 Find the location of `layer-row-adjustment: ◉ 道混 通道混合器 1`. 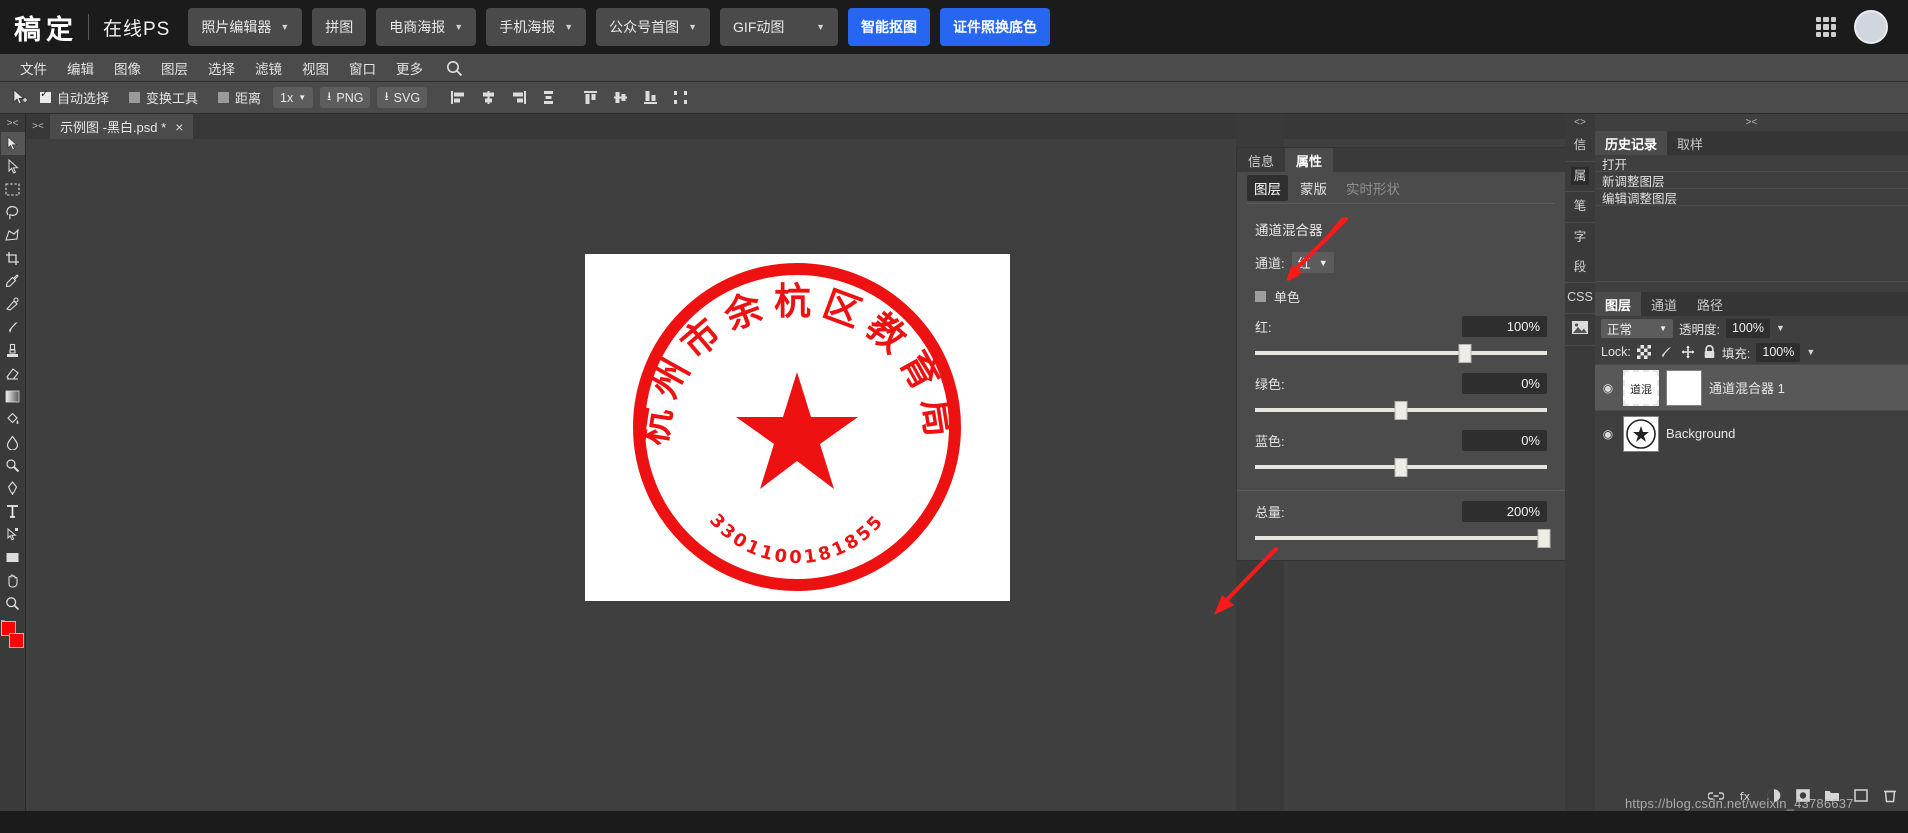

layer-row-adjustment: ◉ 道混 通道混合器 1 is located at coordinates (1751, 387).